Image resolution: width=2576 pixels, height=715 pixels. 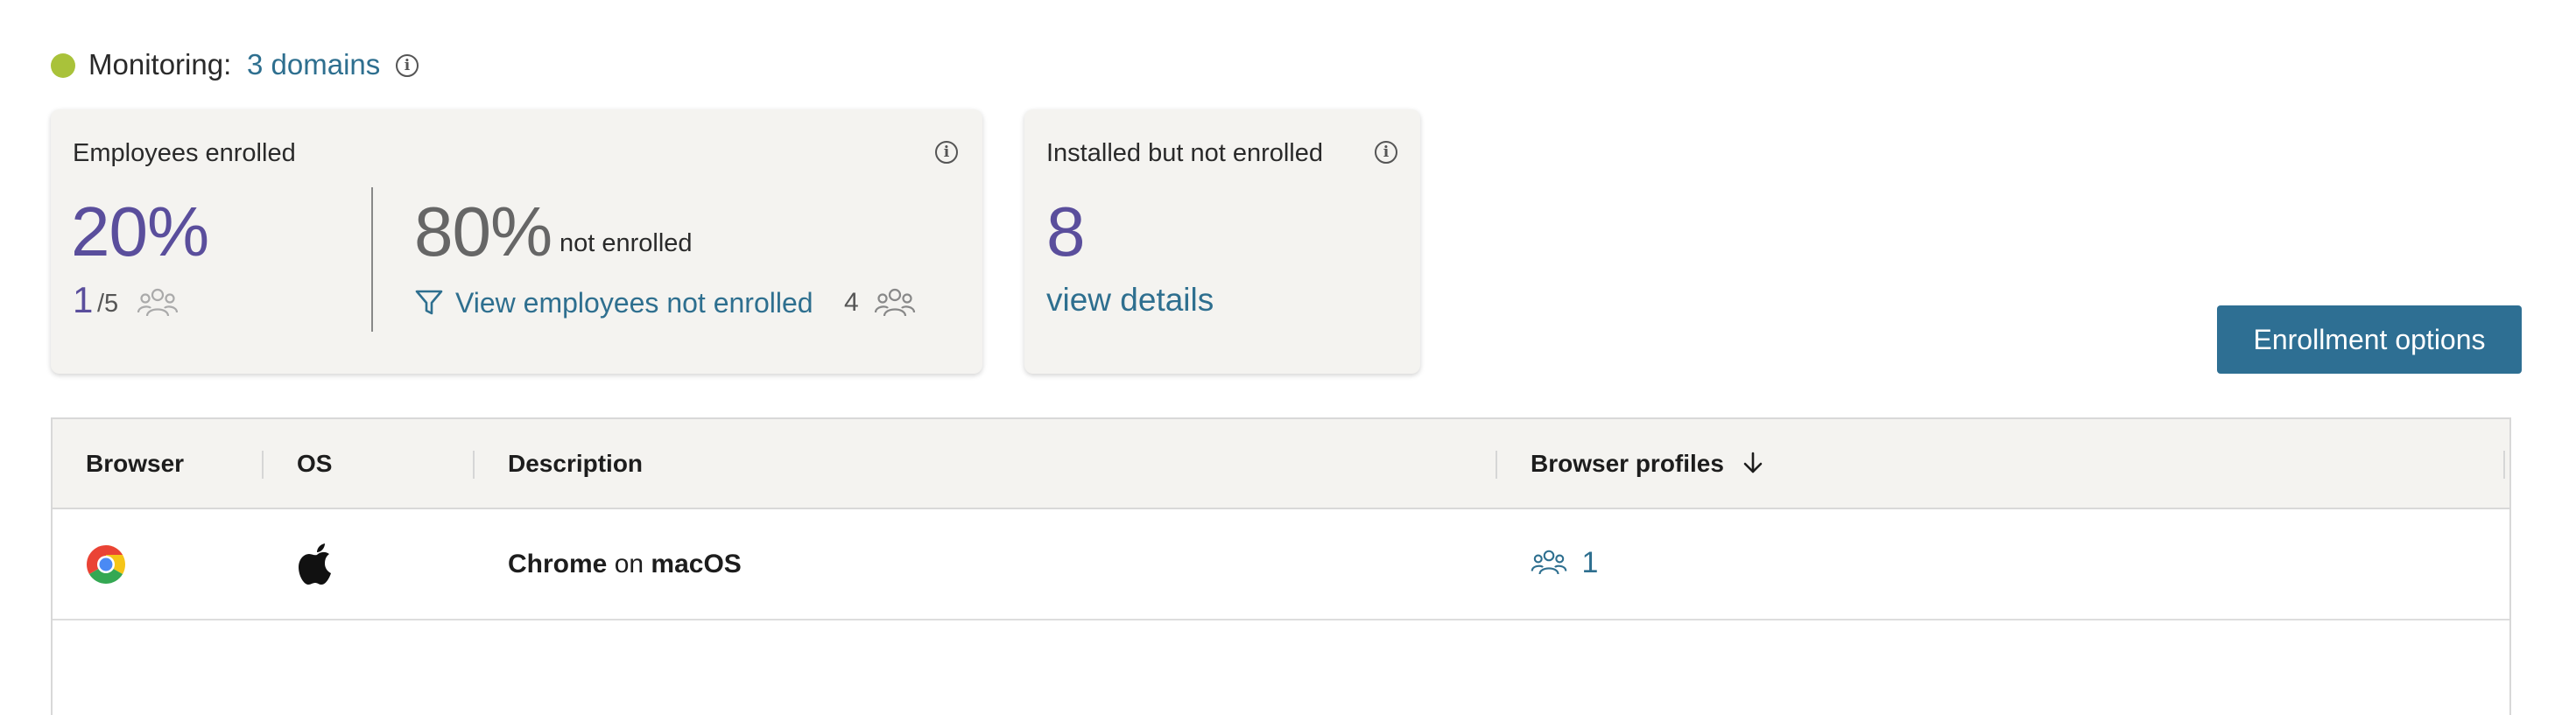 I want to click on sort-descending-icon, so click(x=1753, y=463).